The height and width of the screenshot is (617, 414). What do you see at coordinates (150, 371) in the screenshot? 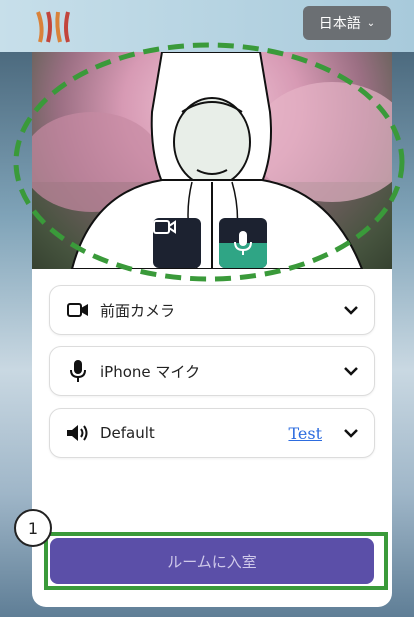
I see `microphone-select-label: iPhone マイク` at bounding box center [150, 371].